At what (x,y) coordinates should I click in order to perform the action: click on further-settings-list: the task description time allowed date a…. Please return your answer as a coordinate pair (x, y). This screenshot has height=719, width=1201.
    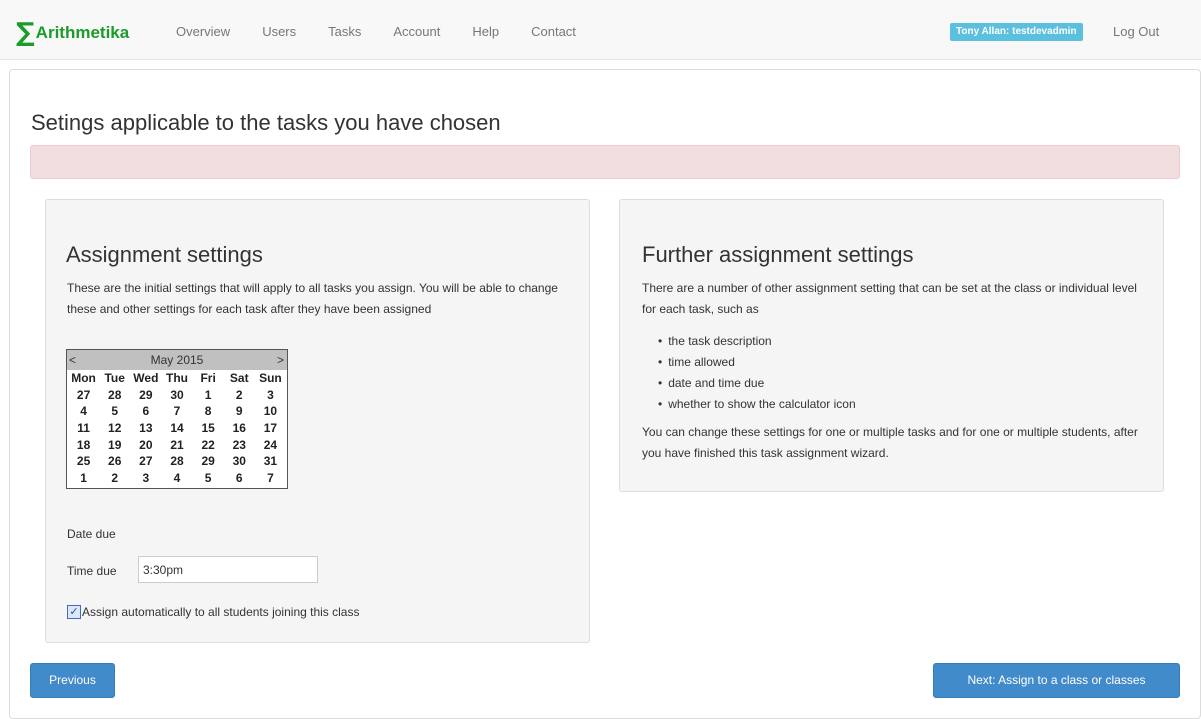
    Looking at the image, I should click on (757, 373).